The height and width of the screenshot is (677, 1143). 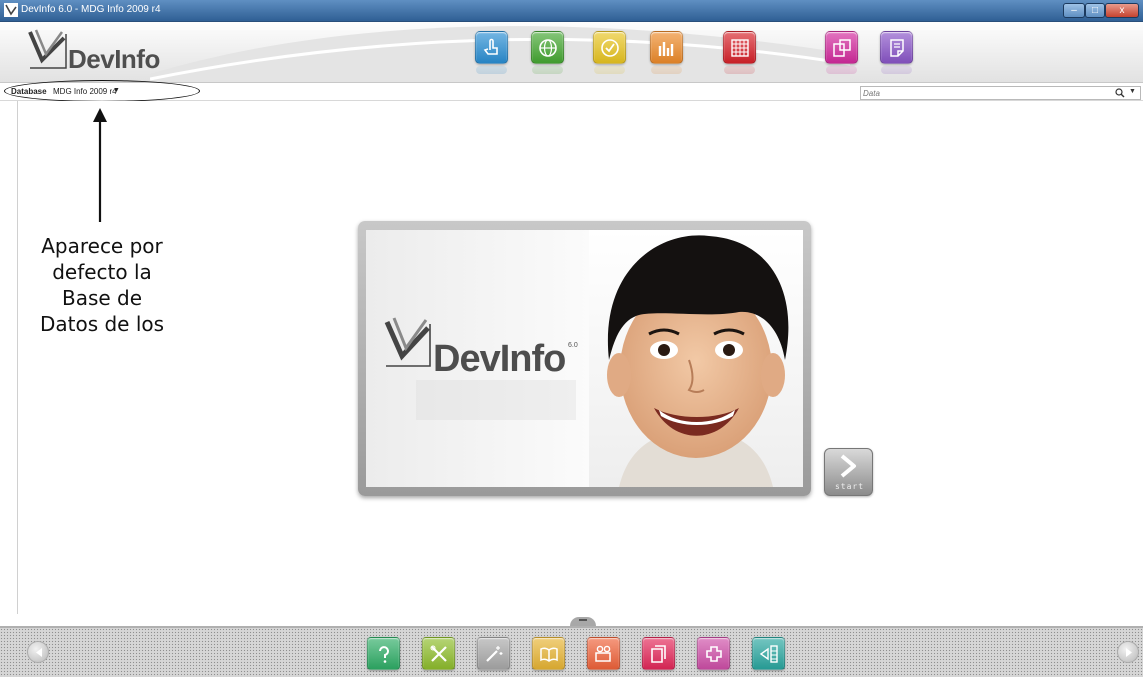 I want to click on annotation-line: Base de, so click(x=102, y=298).